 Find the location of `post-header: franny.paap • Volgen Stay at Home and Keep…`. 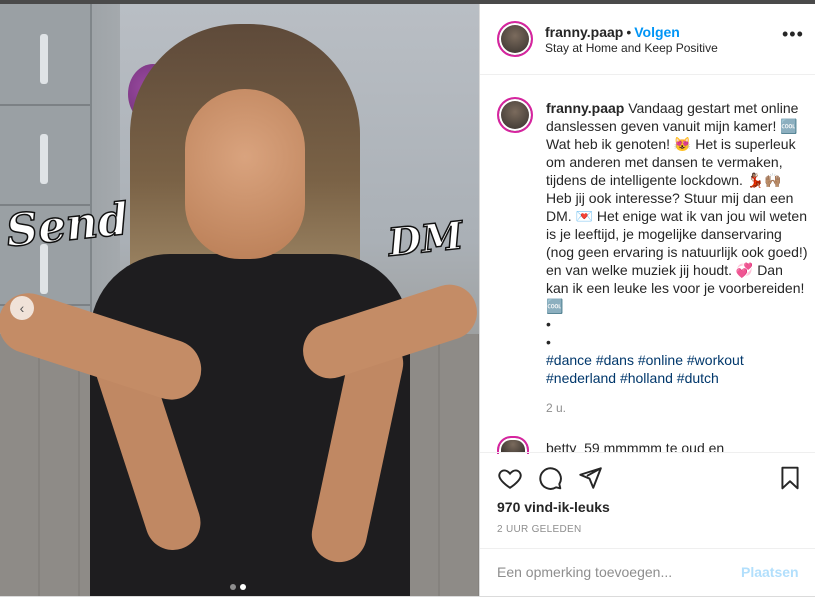

post-header: franny.paap • Volgen Stay at Home and Keep… is located at coordinates (647, 39).